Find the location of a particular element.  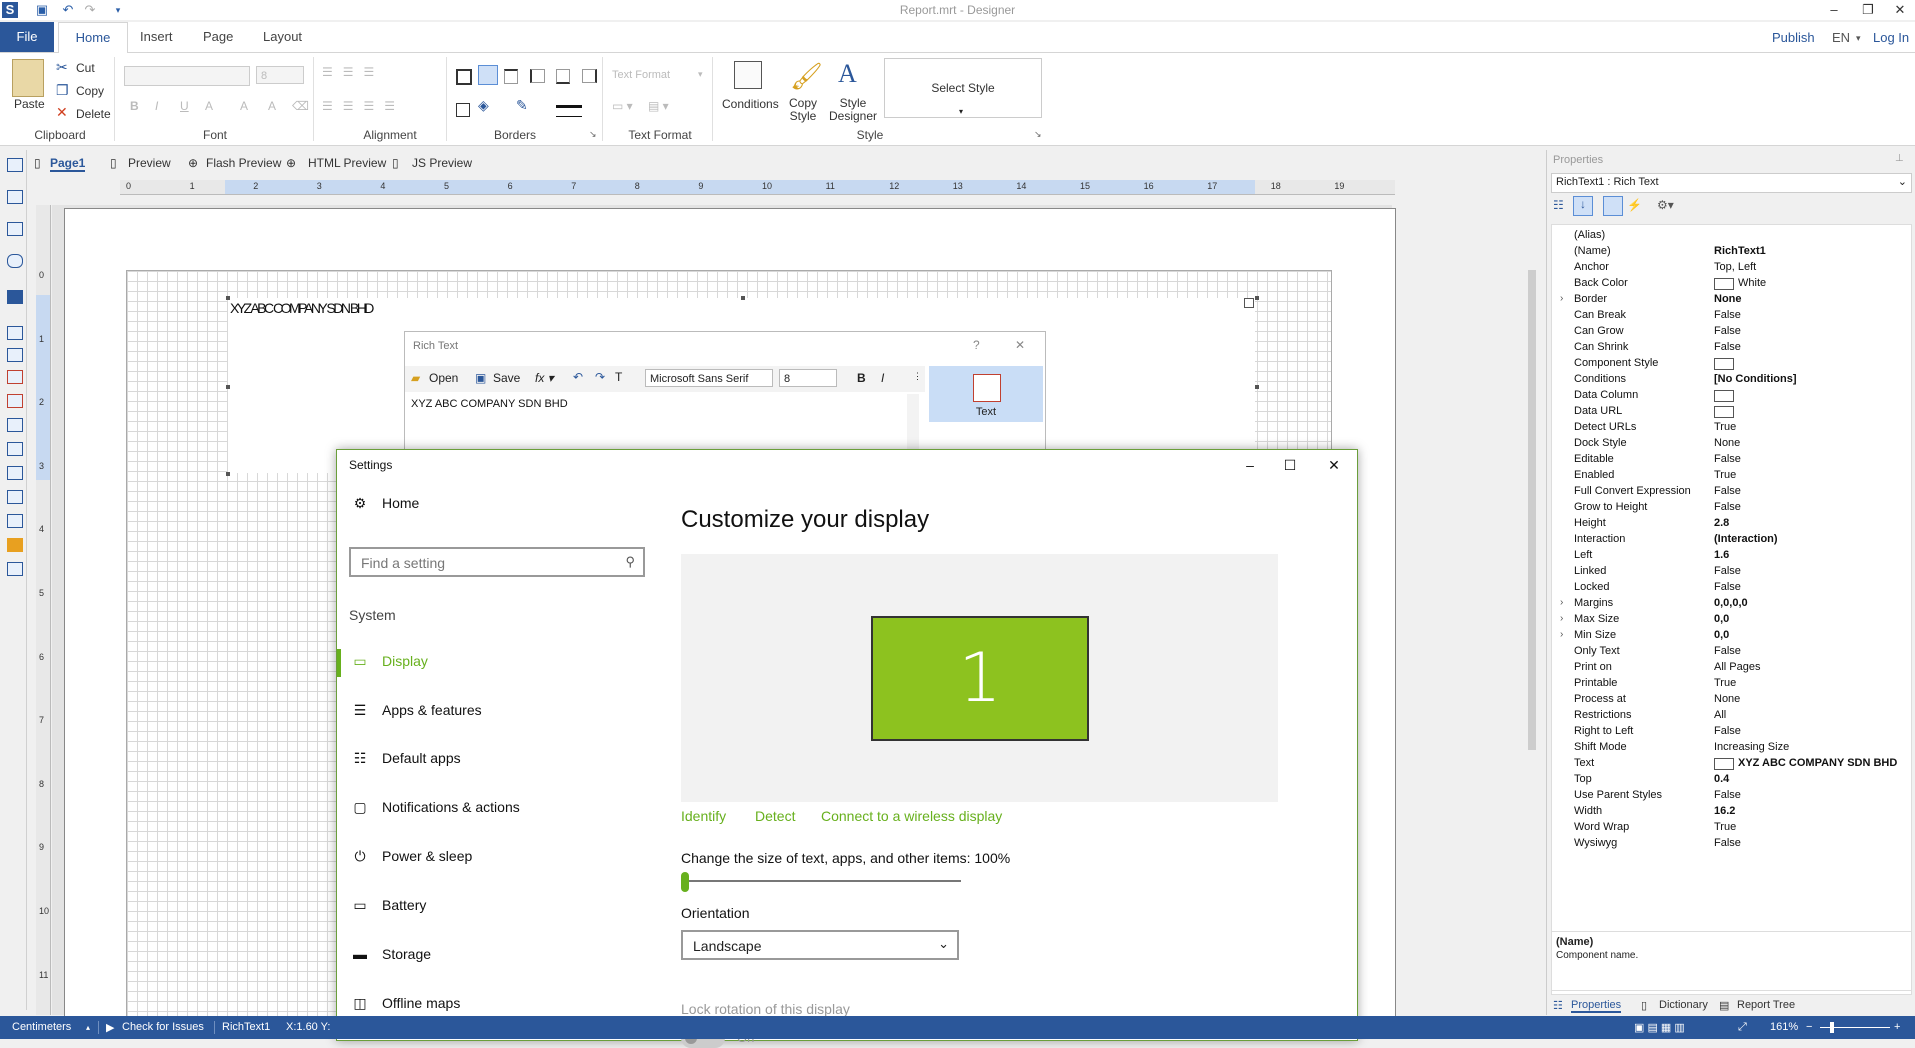

login-link: Log In is located at coordinates (1891, 37).